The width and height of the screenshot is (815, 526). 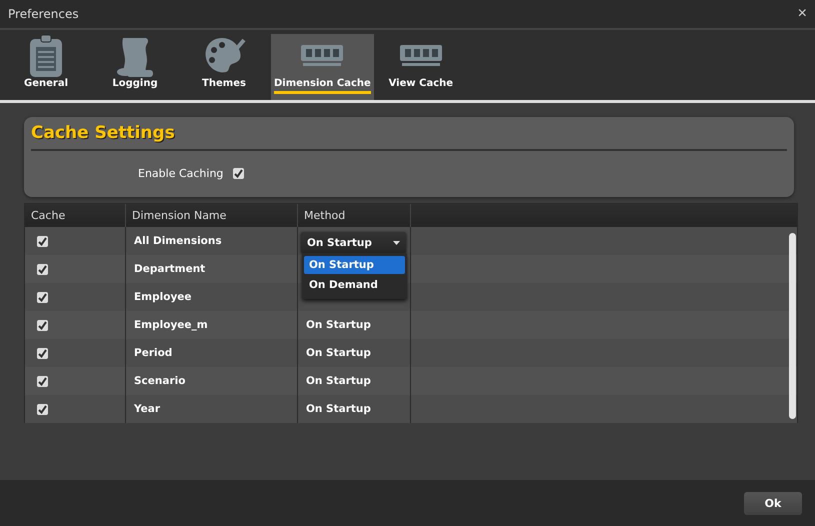 I want to click on table-cell: Period, so click(x=153, y=353).